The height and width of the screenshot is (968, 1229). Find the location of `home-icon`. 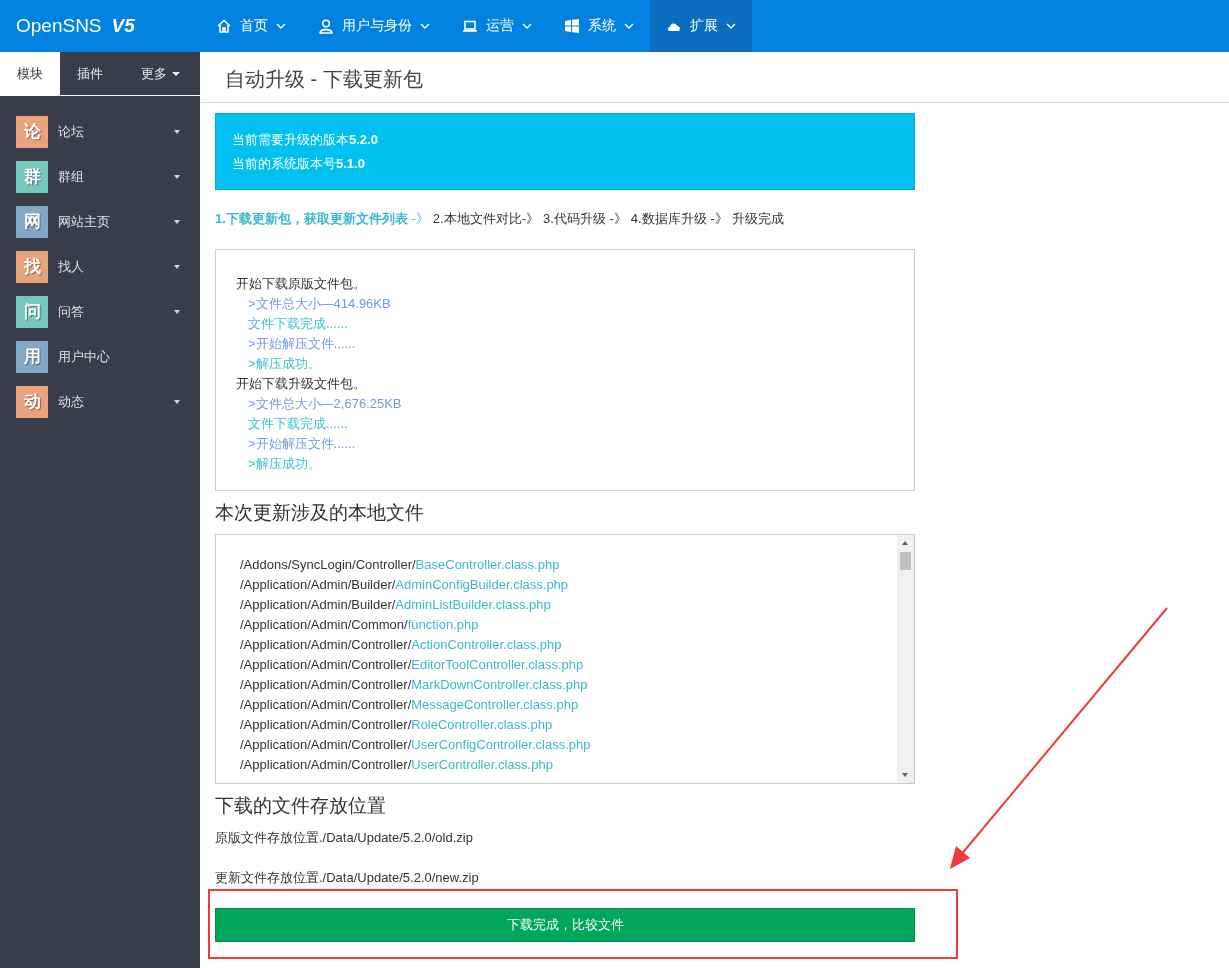

home-icon is located at coordinates (224, 26).